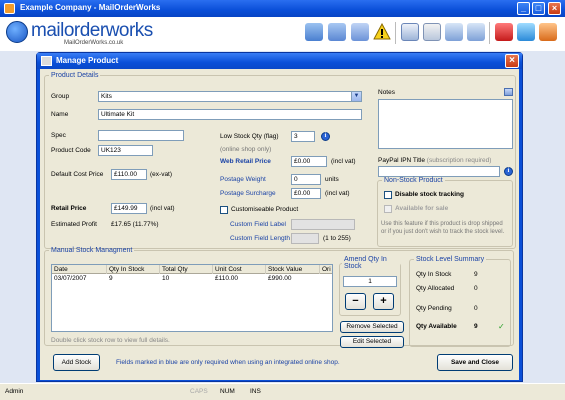  What do you see at coordinates (199, 391) in the screenshot?
I see `status-caps: CAPS` at bounding box center [199, 391].